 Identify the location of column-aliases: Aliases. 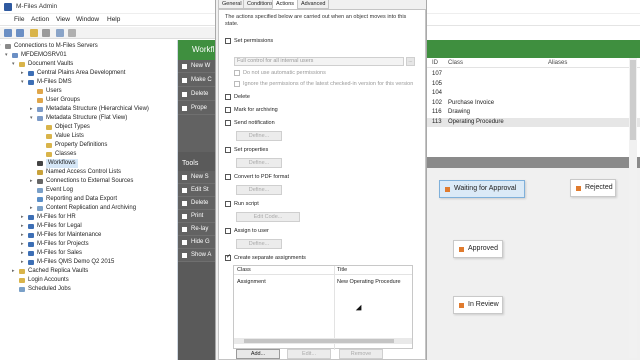
(557, 63).